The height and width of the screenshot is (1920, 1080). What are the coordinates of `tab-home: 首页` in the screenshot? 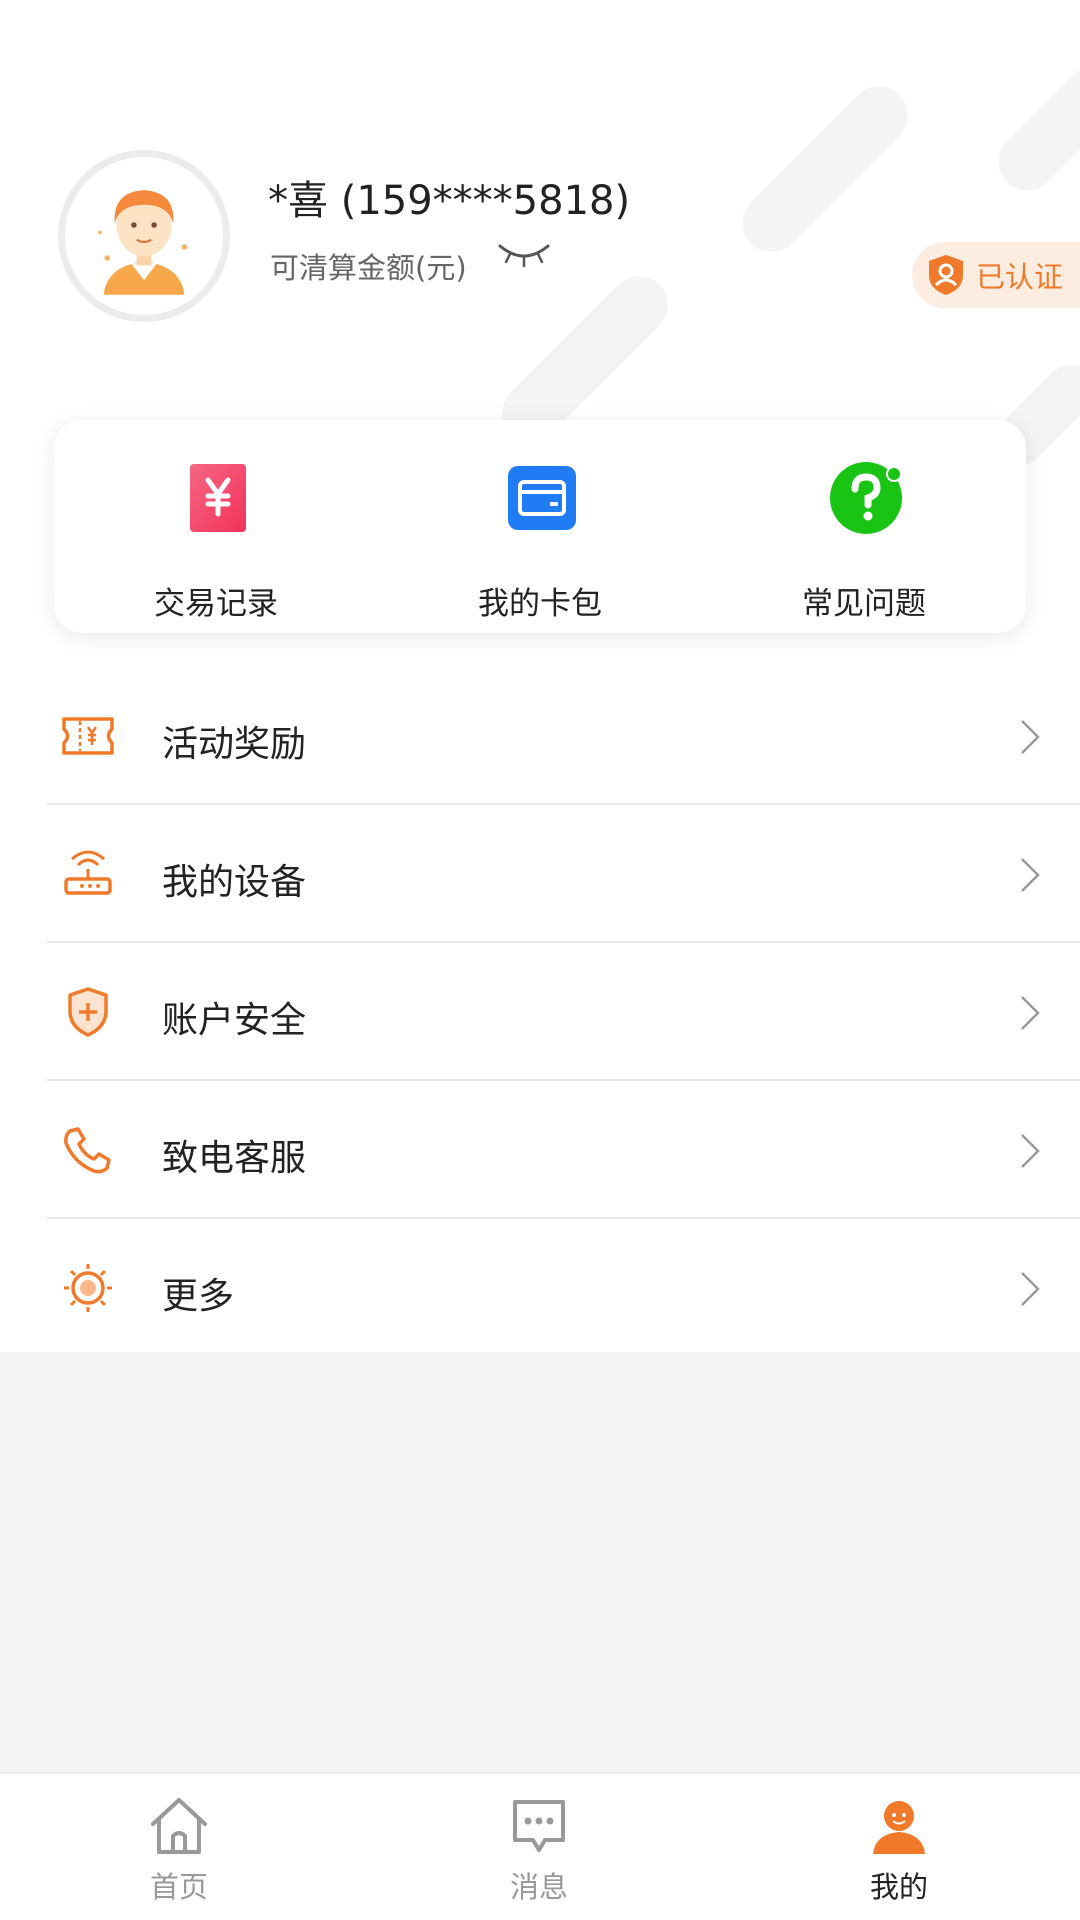 It's located at (179, 1847).